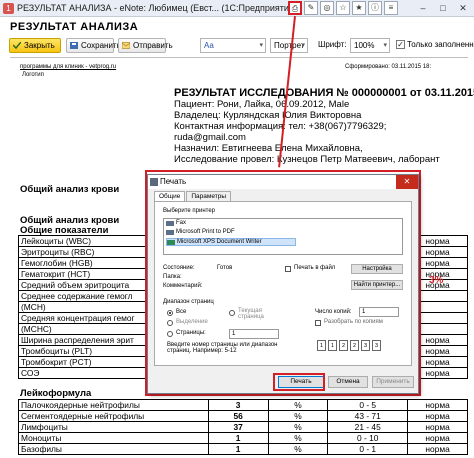  I want to click on formed-date: Сформировано: 03.11.2015 18:, so click(388, 67).